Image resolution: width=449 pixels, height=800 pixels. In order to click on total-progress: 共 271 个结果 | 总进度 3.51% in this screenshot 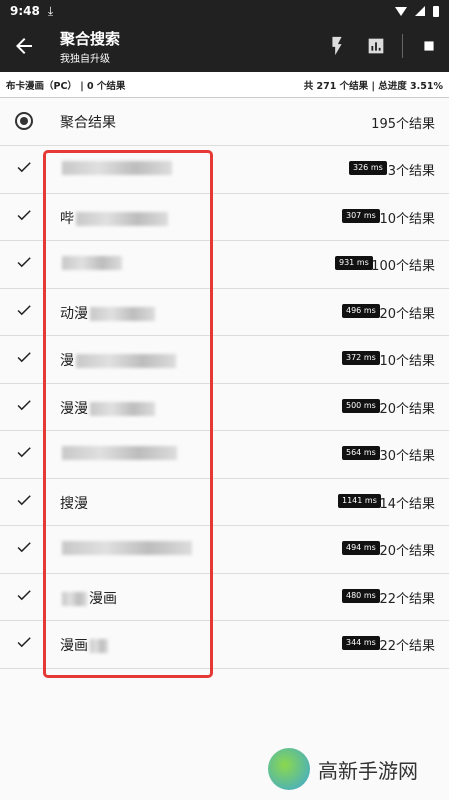, I will do `click(373, 86)`.